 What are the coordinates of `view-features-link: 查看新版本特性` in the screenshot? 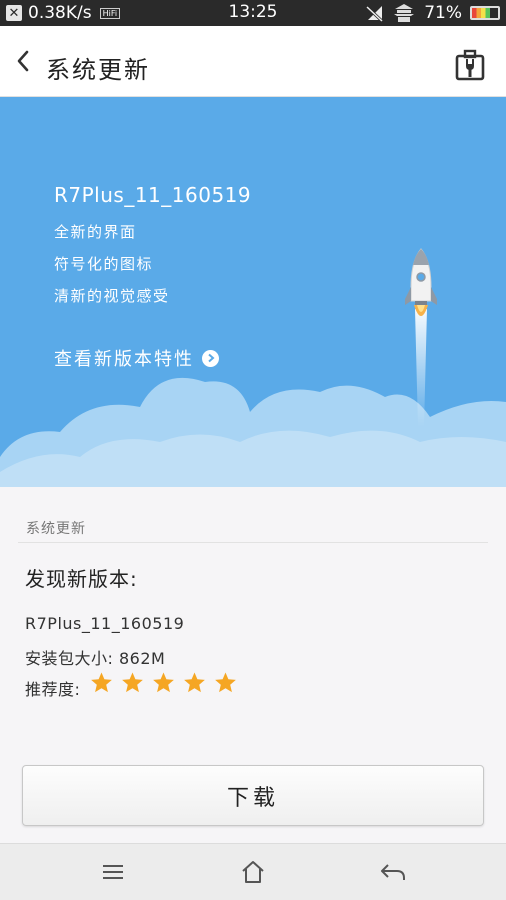 It's located at (136, 358).